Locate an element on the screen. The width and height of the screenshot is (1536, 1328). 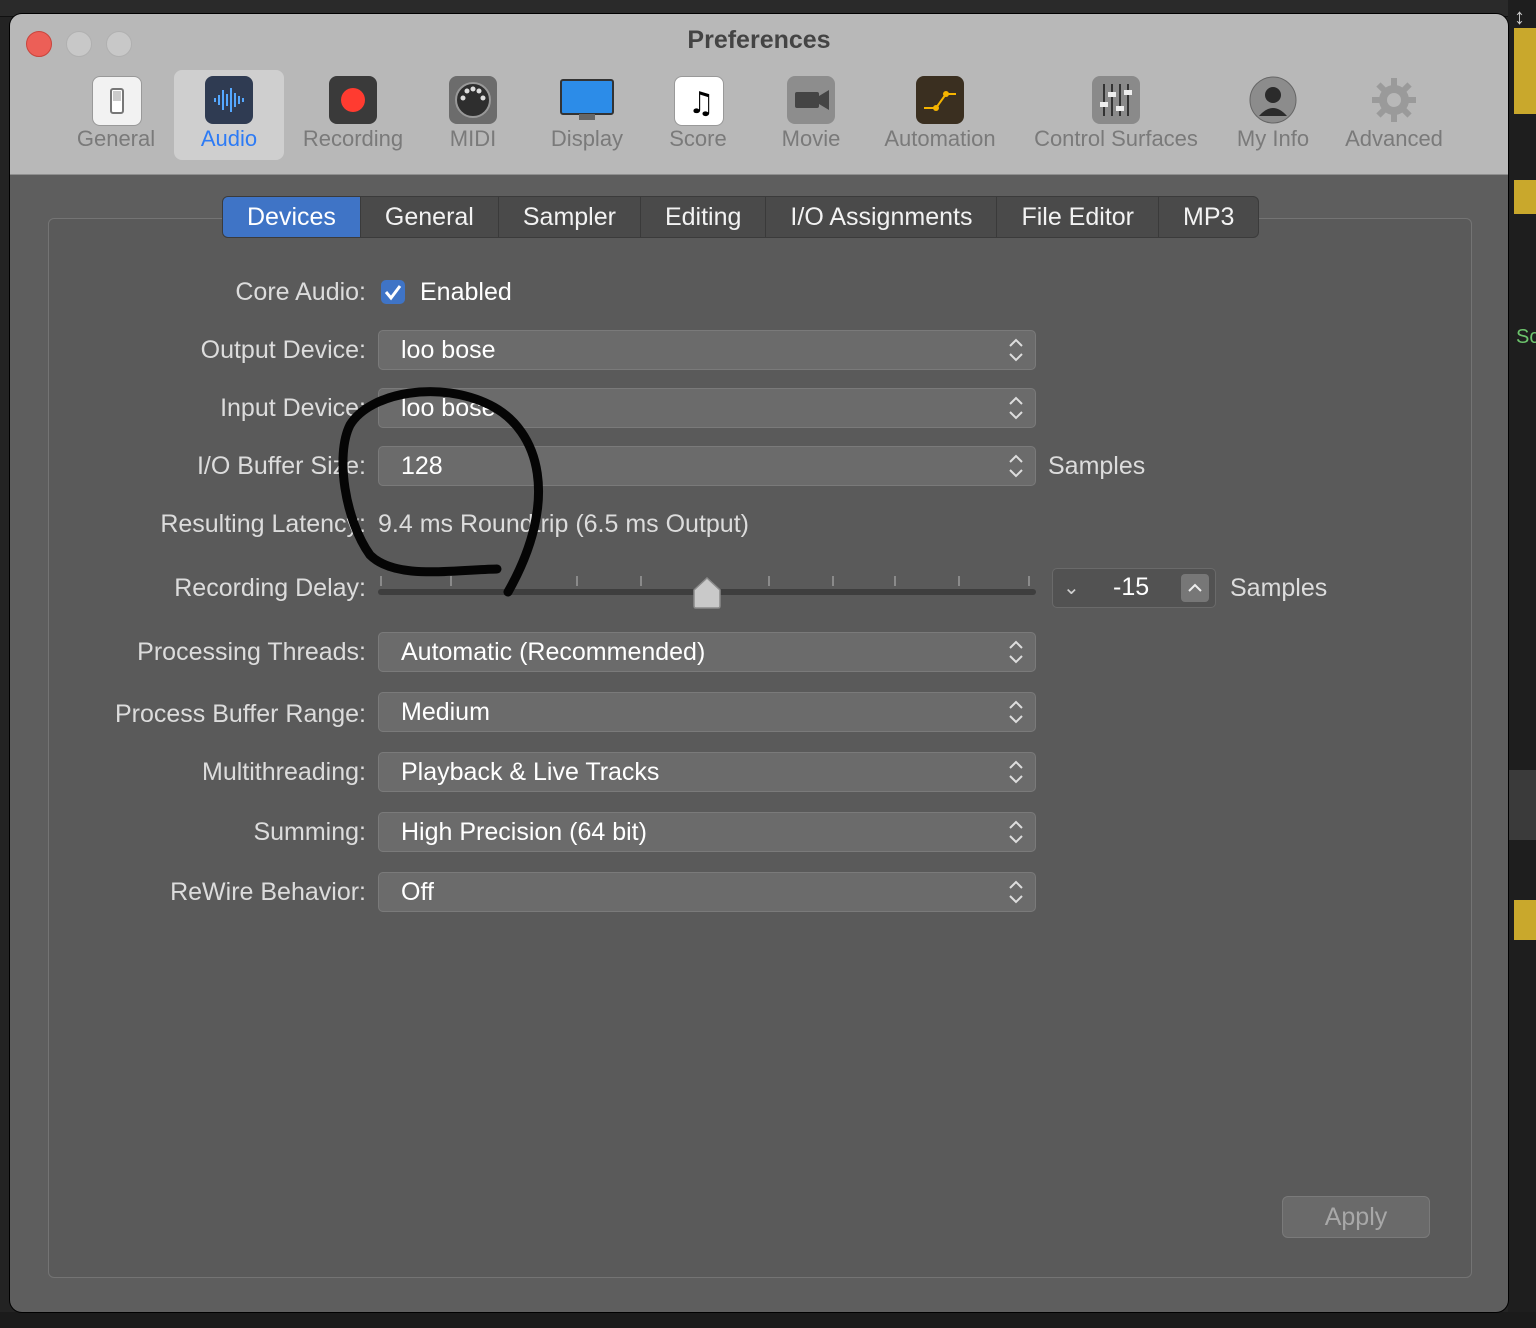
summing-label: Summing: is located at coordinates (309, 832).